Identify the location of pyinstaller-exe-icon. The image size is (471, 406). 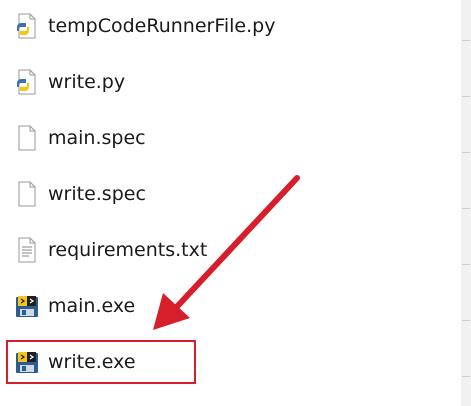
(27, 306).